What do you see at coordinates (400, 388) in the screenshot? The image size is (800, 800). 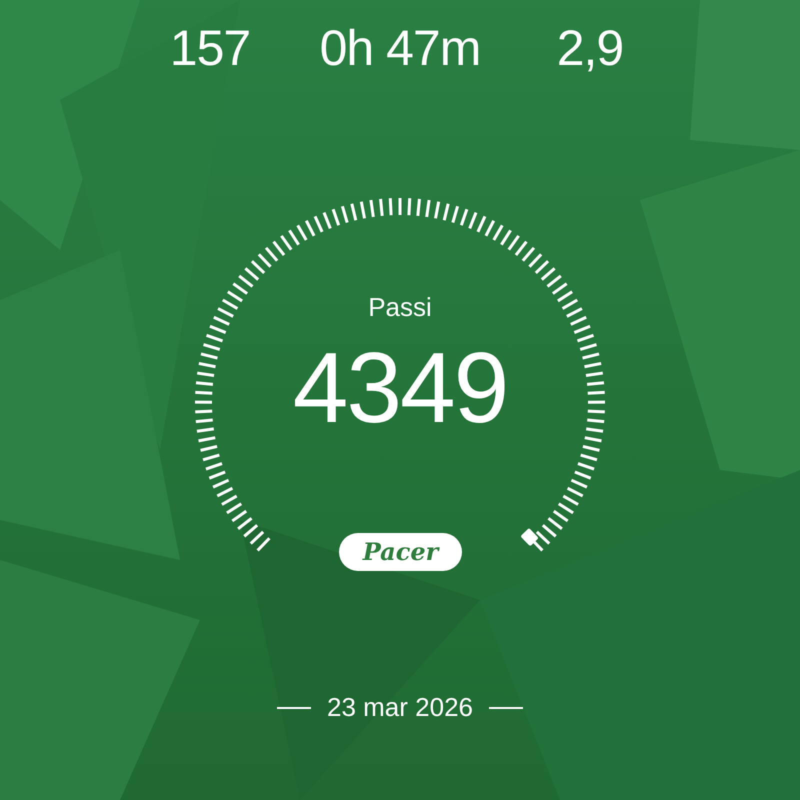 I see `step-count: 4349` at bounding box center [400, 388].